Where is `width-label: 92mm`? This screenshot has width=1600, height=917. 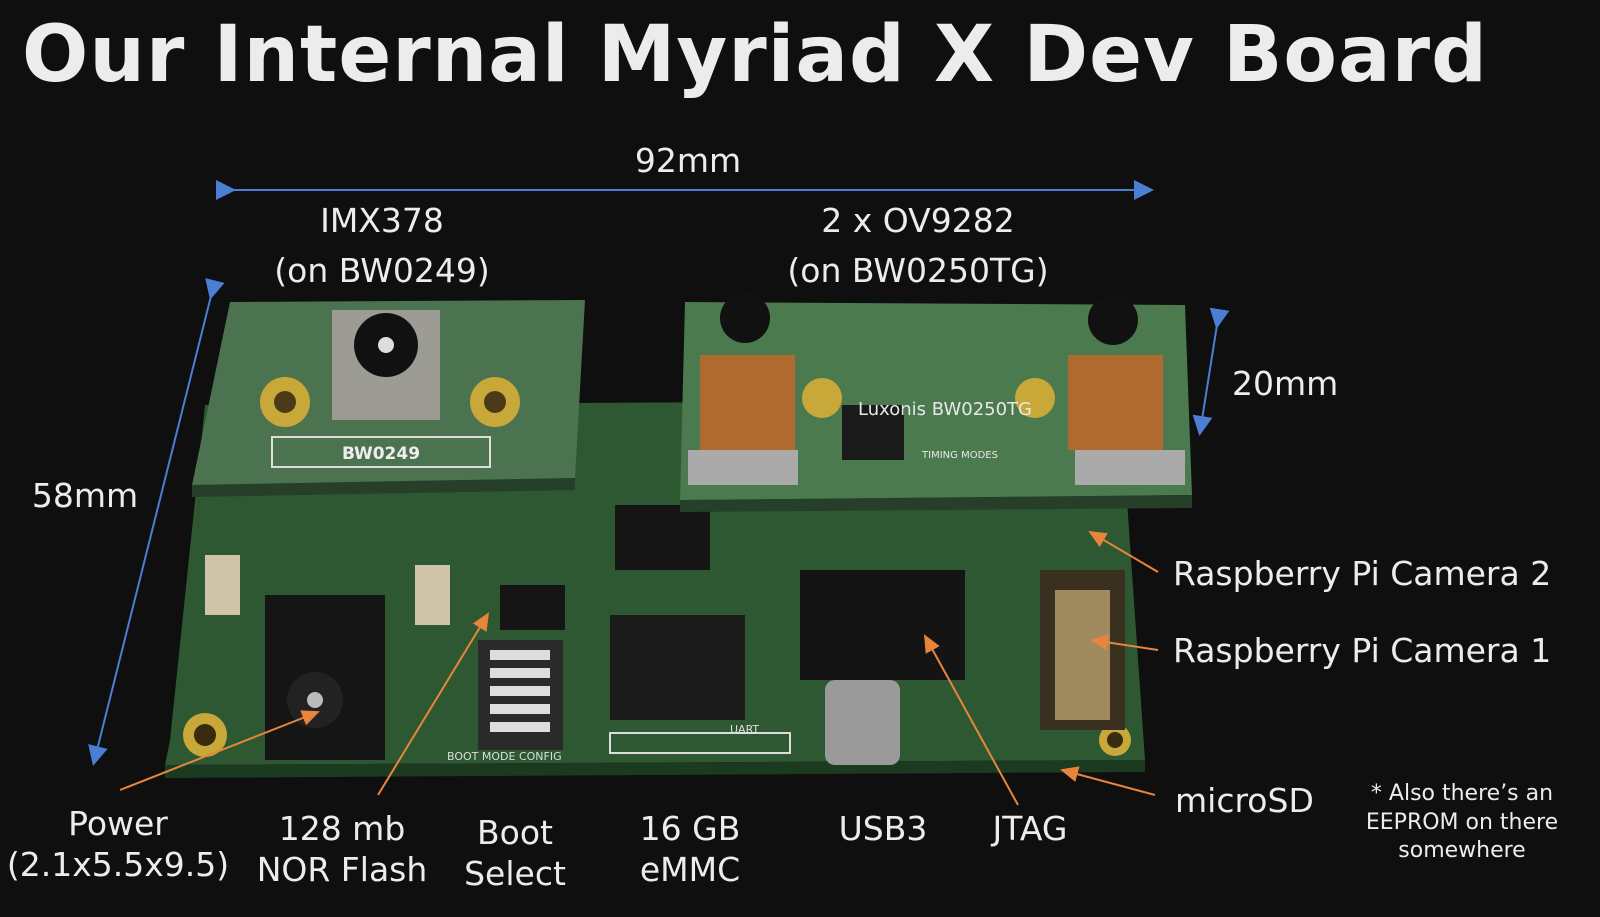 width-label: 92mm is located at coordinates (688, 160).